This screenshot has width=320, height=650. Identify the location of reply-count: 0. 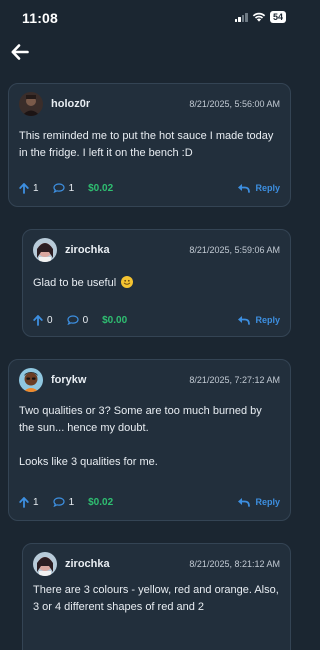
(85, 320).